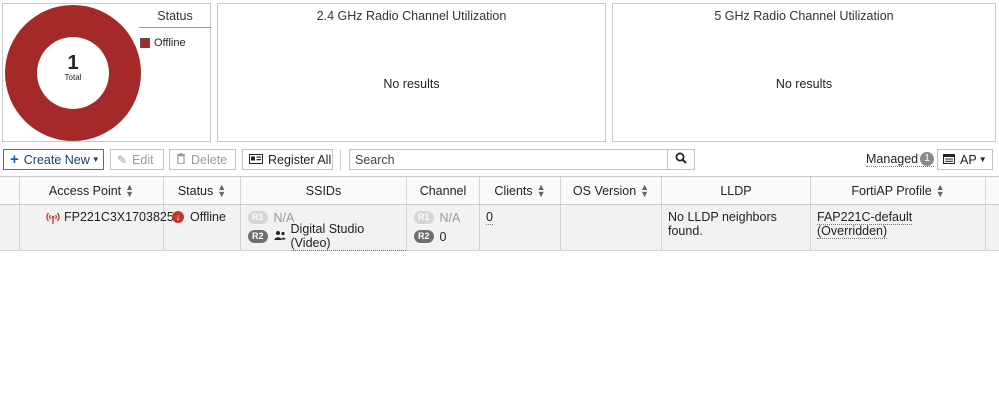 Image resolution: width=999 pixels, height=407 pixels. Describe the element at coordinates (256, 160) in the screenshot. I see `id-card-icon` at that location.